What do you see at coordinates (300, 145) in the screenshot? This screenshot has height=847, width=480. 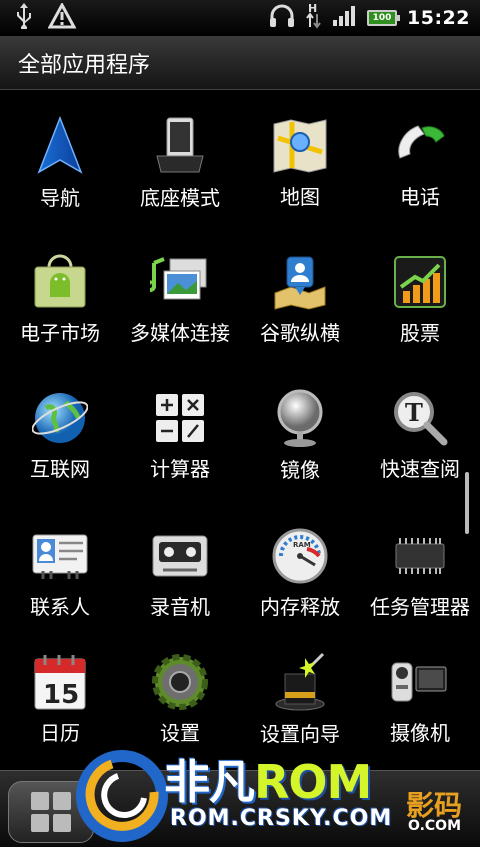 I see `maps-icon` at bounding box center [300, 145].